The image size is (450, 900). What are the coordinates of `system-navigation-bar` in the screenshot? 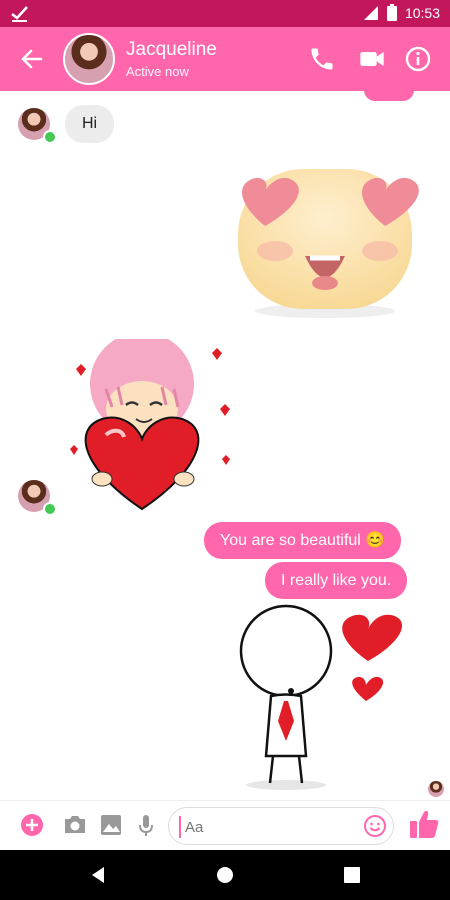 It's located at (225, 875).